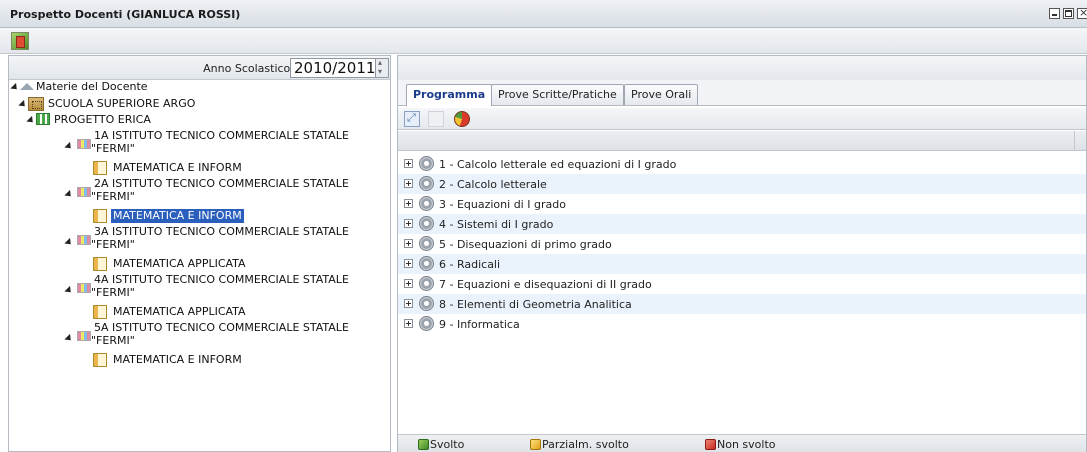 This screenshot has height=452, width=1087. What do you see at coordinates (585, 444) in the screenshot?
I see `legend-partial-label: Parzialm. svolto` at bounding box center [585, 444].